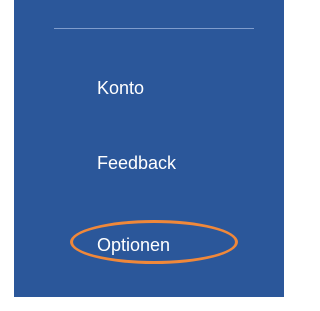 The width and height of the screenshot is (320, 311). What do you see at coordinates (133, 245) in the screenshot?
I see `menu-item-optionen: Optionen` at bounding box center [133, 245].